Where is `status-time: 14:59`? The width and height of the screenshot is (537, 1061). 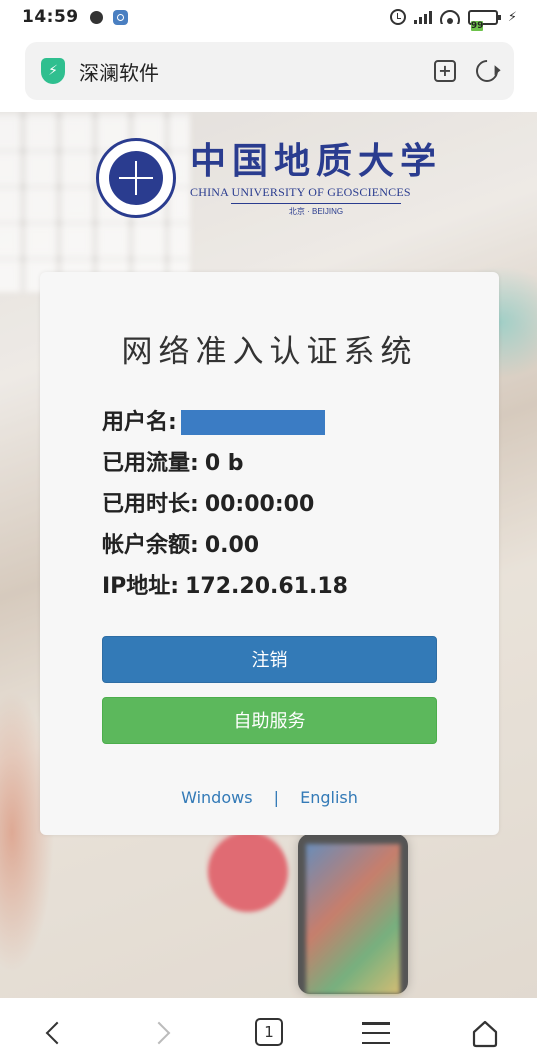 status-time: 14:59 is located at coordinates (50, 17).